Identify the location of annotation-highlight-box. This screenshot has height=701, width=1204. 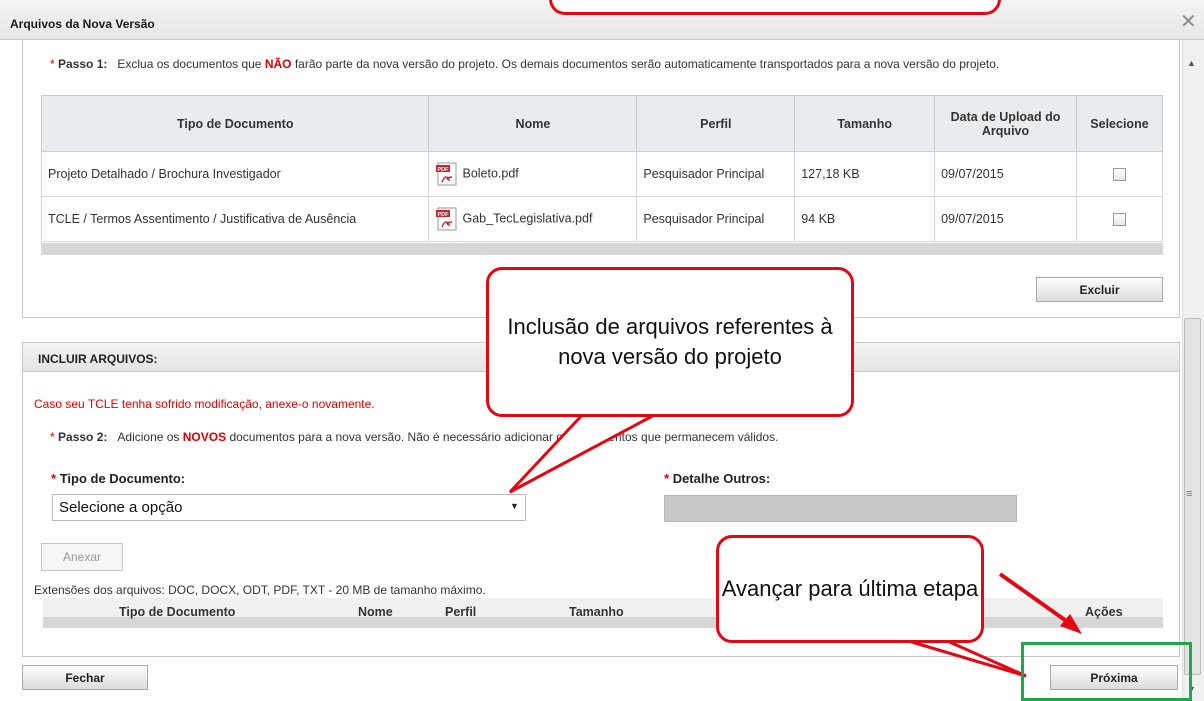
(1106, 671).